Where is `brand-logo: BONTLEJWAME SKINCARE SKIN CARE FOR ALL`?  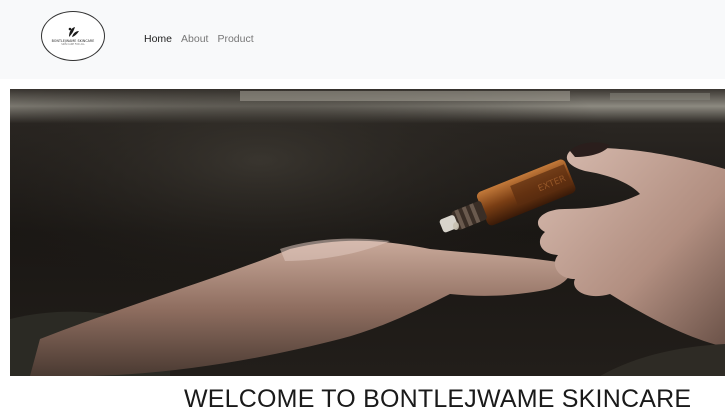 brand-logo: BONTLEJWAME SKINCARE SKIN CARE FOR ALL is located at coordinates (73, 36).